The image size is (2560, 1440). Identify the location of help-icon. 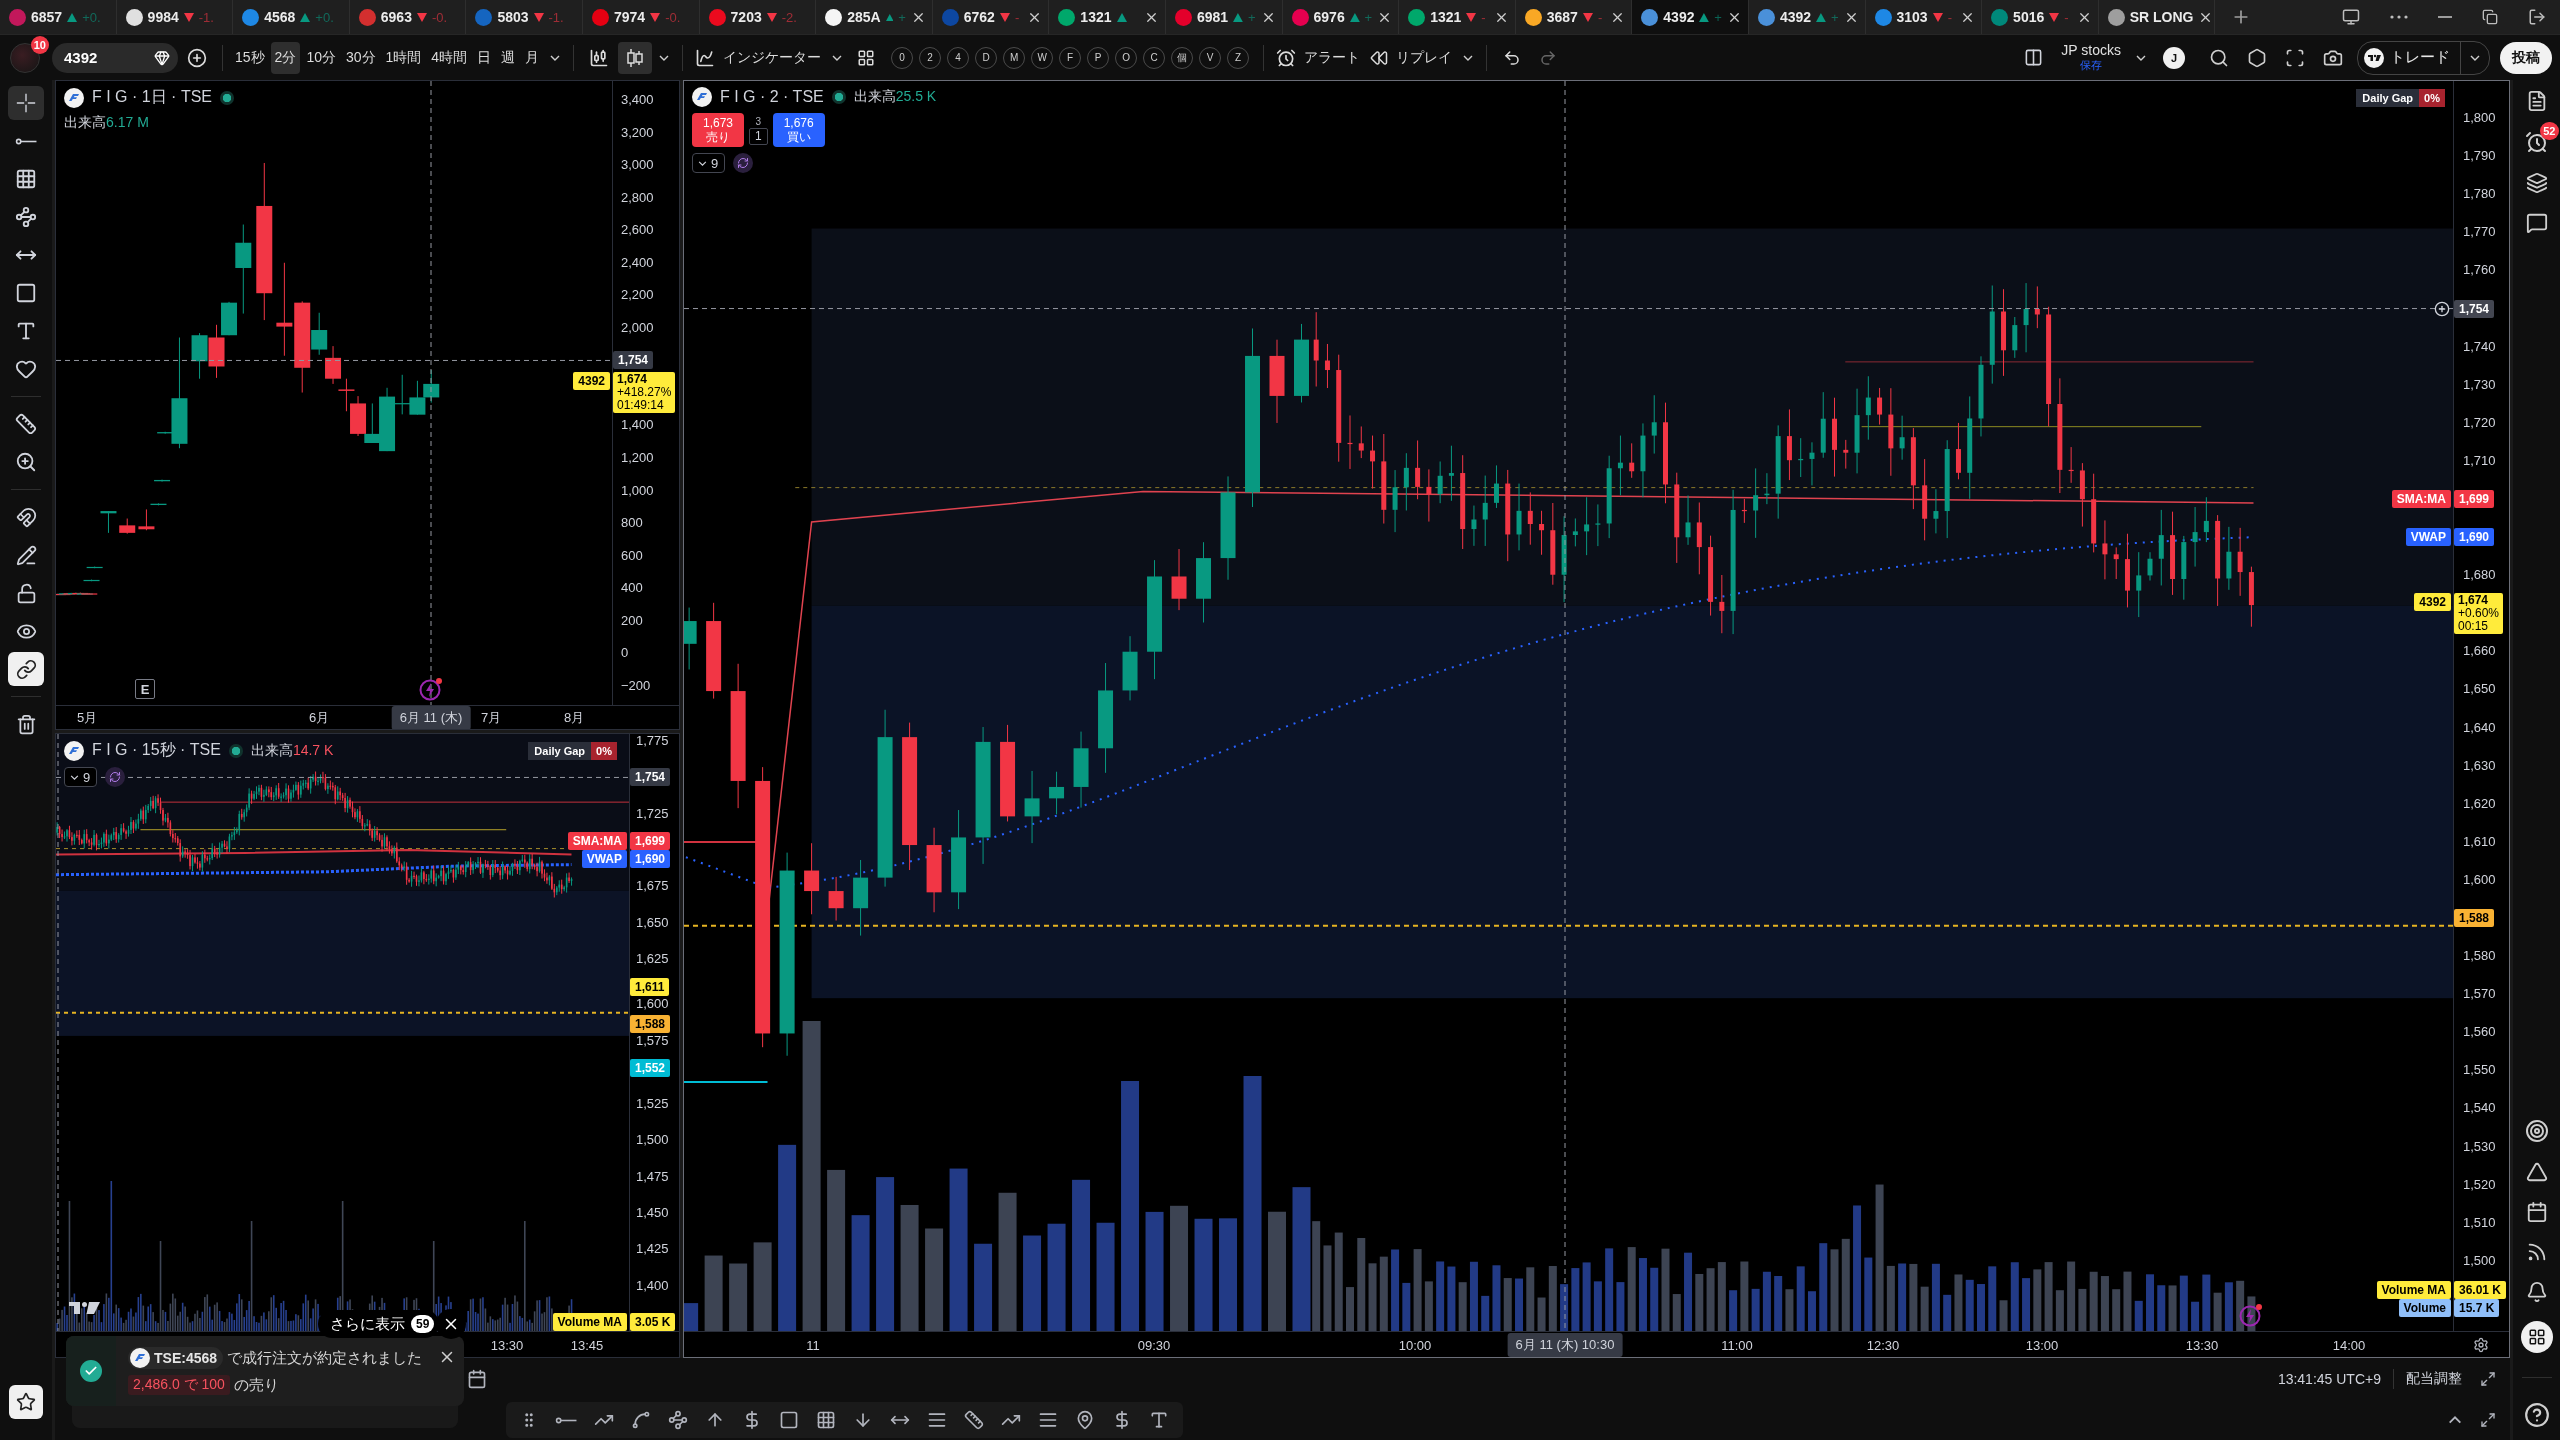
(2536, 1415).